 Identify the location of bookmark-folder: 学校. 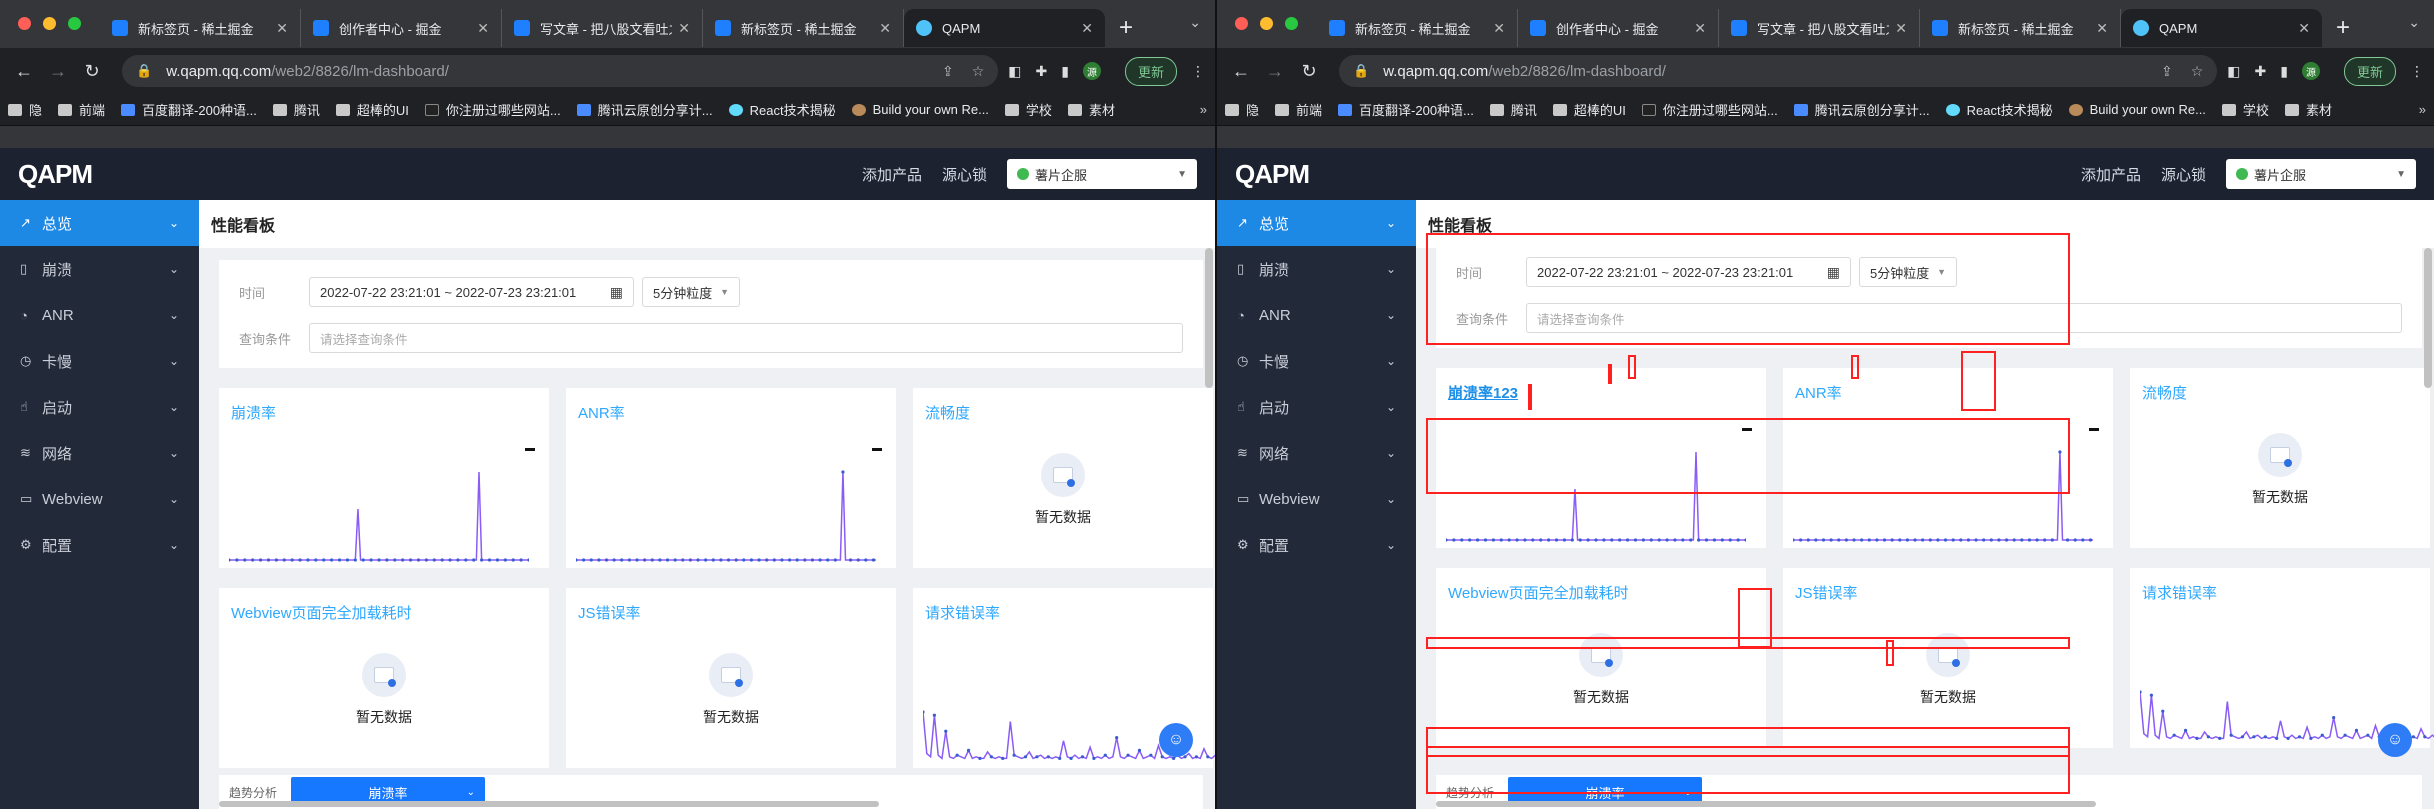
(2245, 109).